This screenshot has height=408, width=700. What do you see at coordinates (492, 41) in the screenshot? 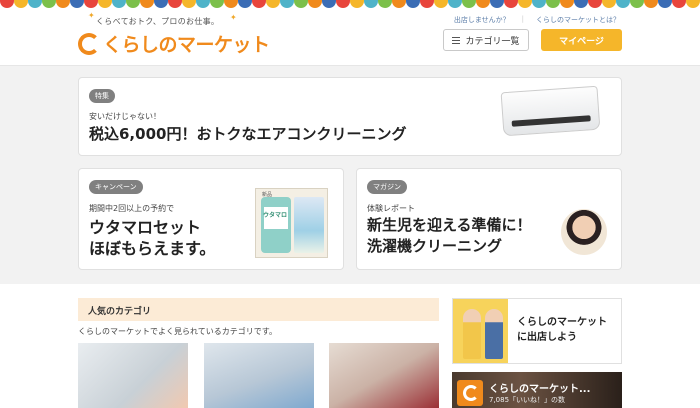
I see `category-list-label: カテゴリ一覧` at bounding box center [492, 41].